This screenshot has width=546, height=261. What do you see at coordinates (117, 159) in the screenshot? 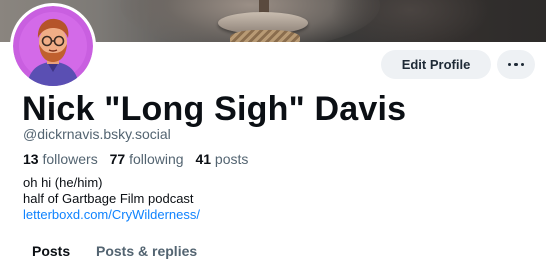
I see `following-count: 77` at bounding box center [117, 159].